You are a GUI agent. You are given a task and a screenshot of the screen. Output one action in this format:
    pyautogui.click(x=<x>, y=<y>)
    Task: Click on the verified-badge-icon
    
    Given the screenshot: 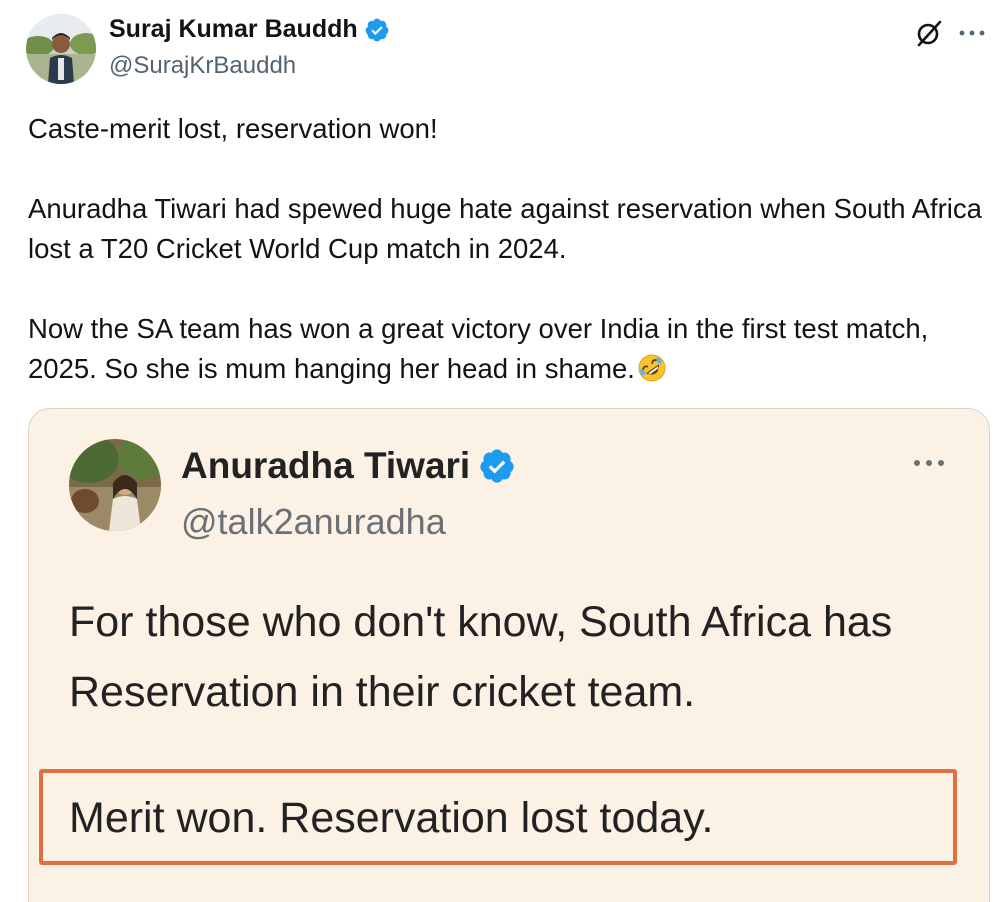 What is the action you would take?
    pyautogui.click(x=377, y=30)
    